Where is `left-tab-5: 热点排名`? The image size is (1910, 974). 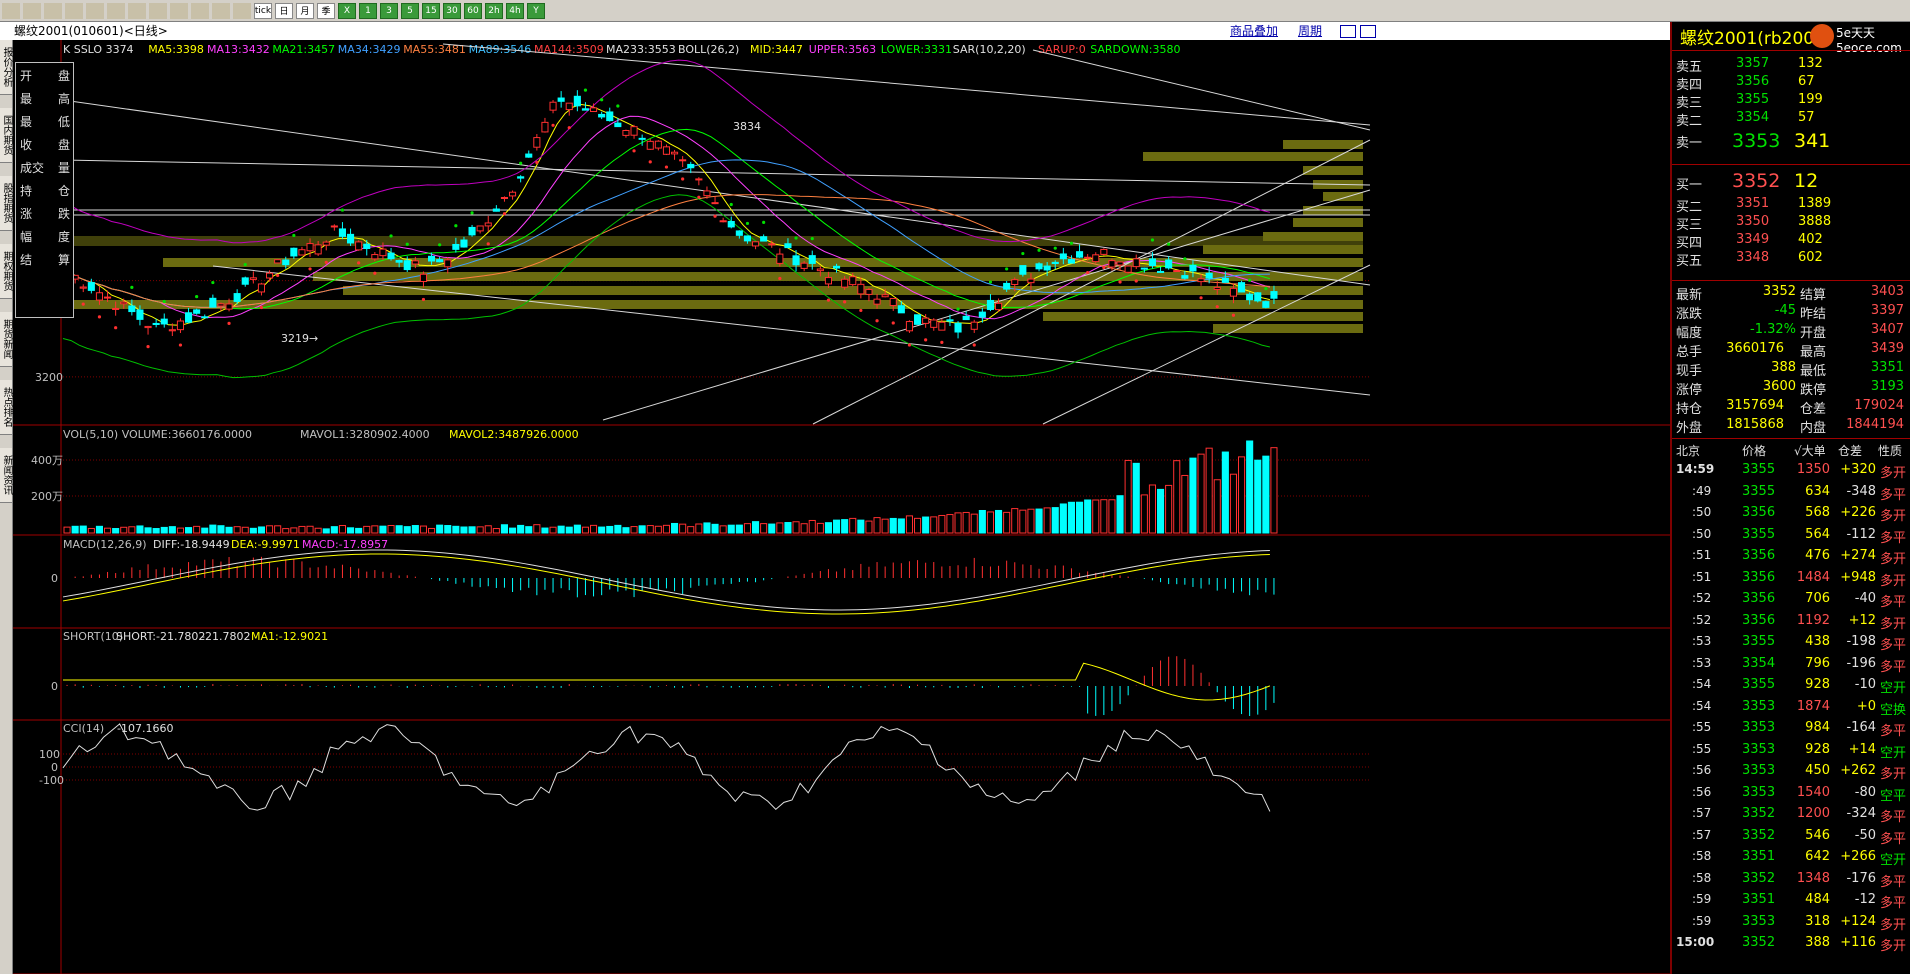 left-tab-5: 热点排名 is located at coordinates (6, 407).